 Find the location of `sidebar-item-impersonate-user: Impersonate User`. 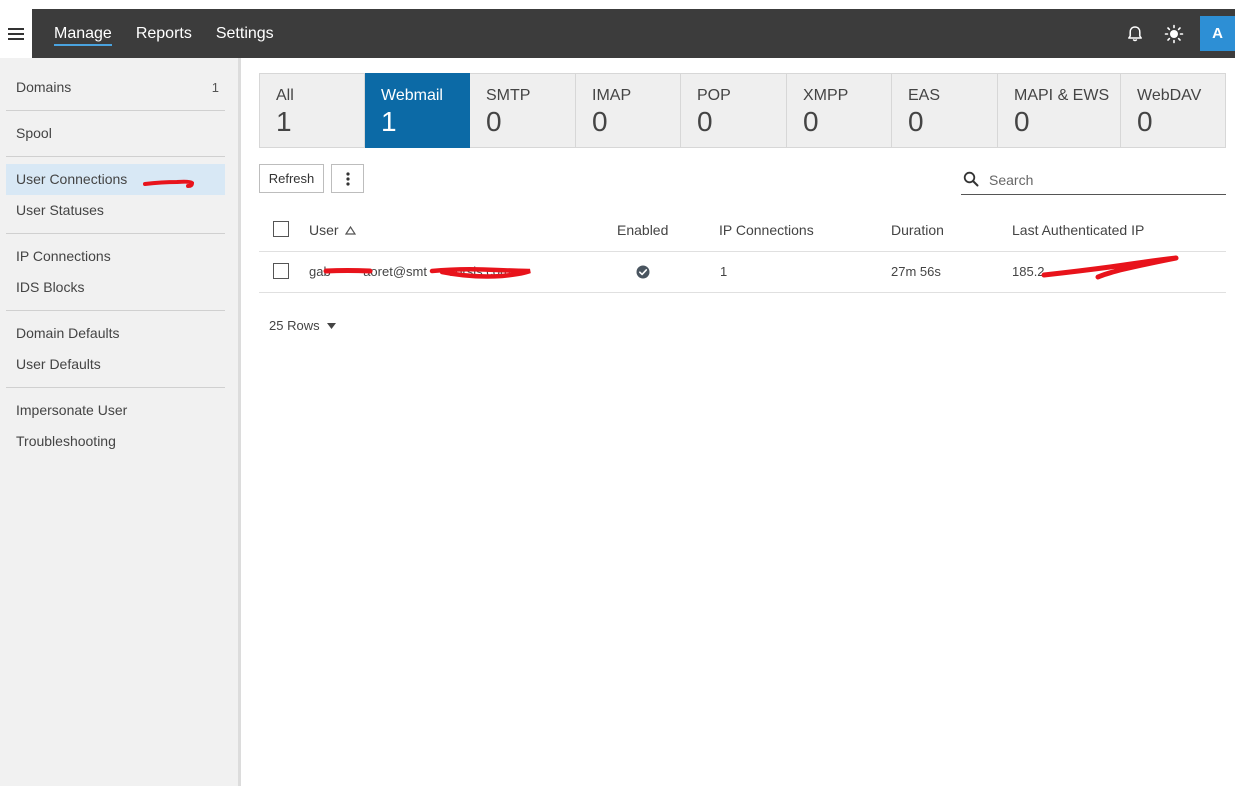

sidebar-item-impersonate-user: Impersonate User is located at coordinates (115, 410).